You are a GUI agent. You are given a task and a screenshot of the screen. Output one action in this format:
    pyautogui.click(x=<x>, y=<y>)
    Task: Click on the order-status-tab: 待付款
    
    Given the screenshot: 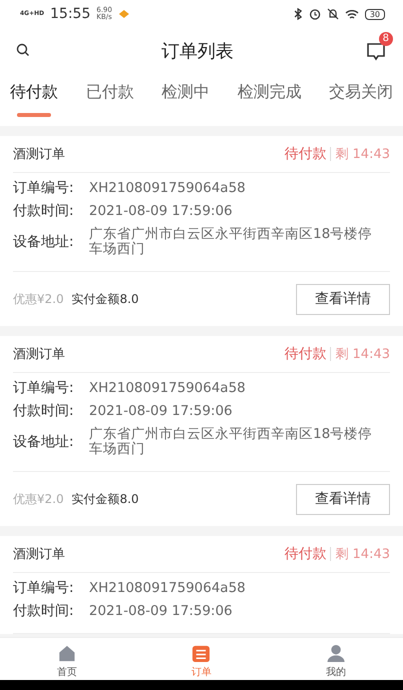 What is the action you would take?
    pyautogui.click(x=34, y=100)
    